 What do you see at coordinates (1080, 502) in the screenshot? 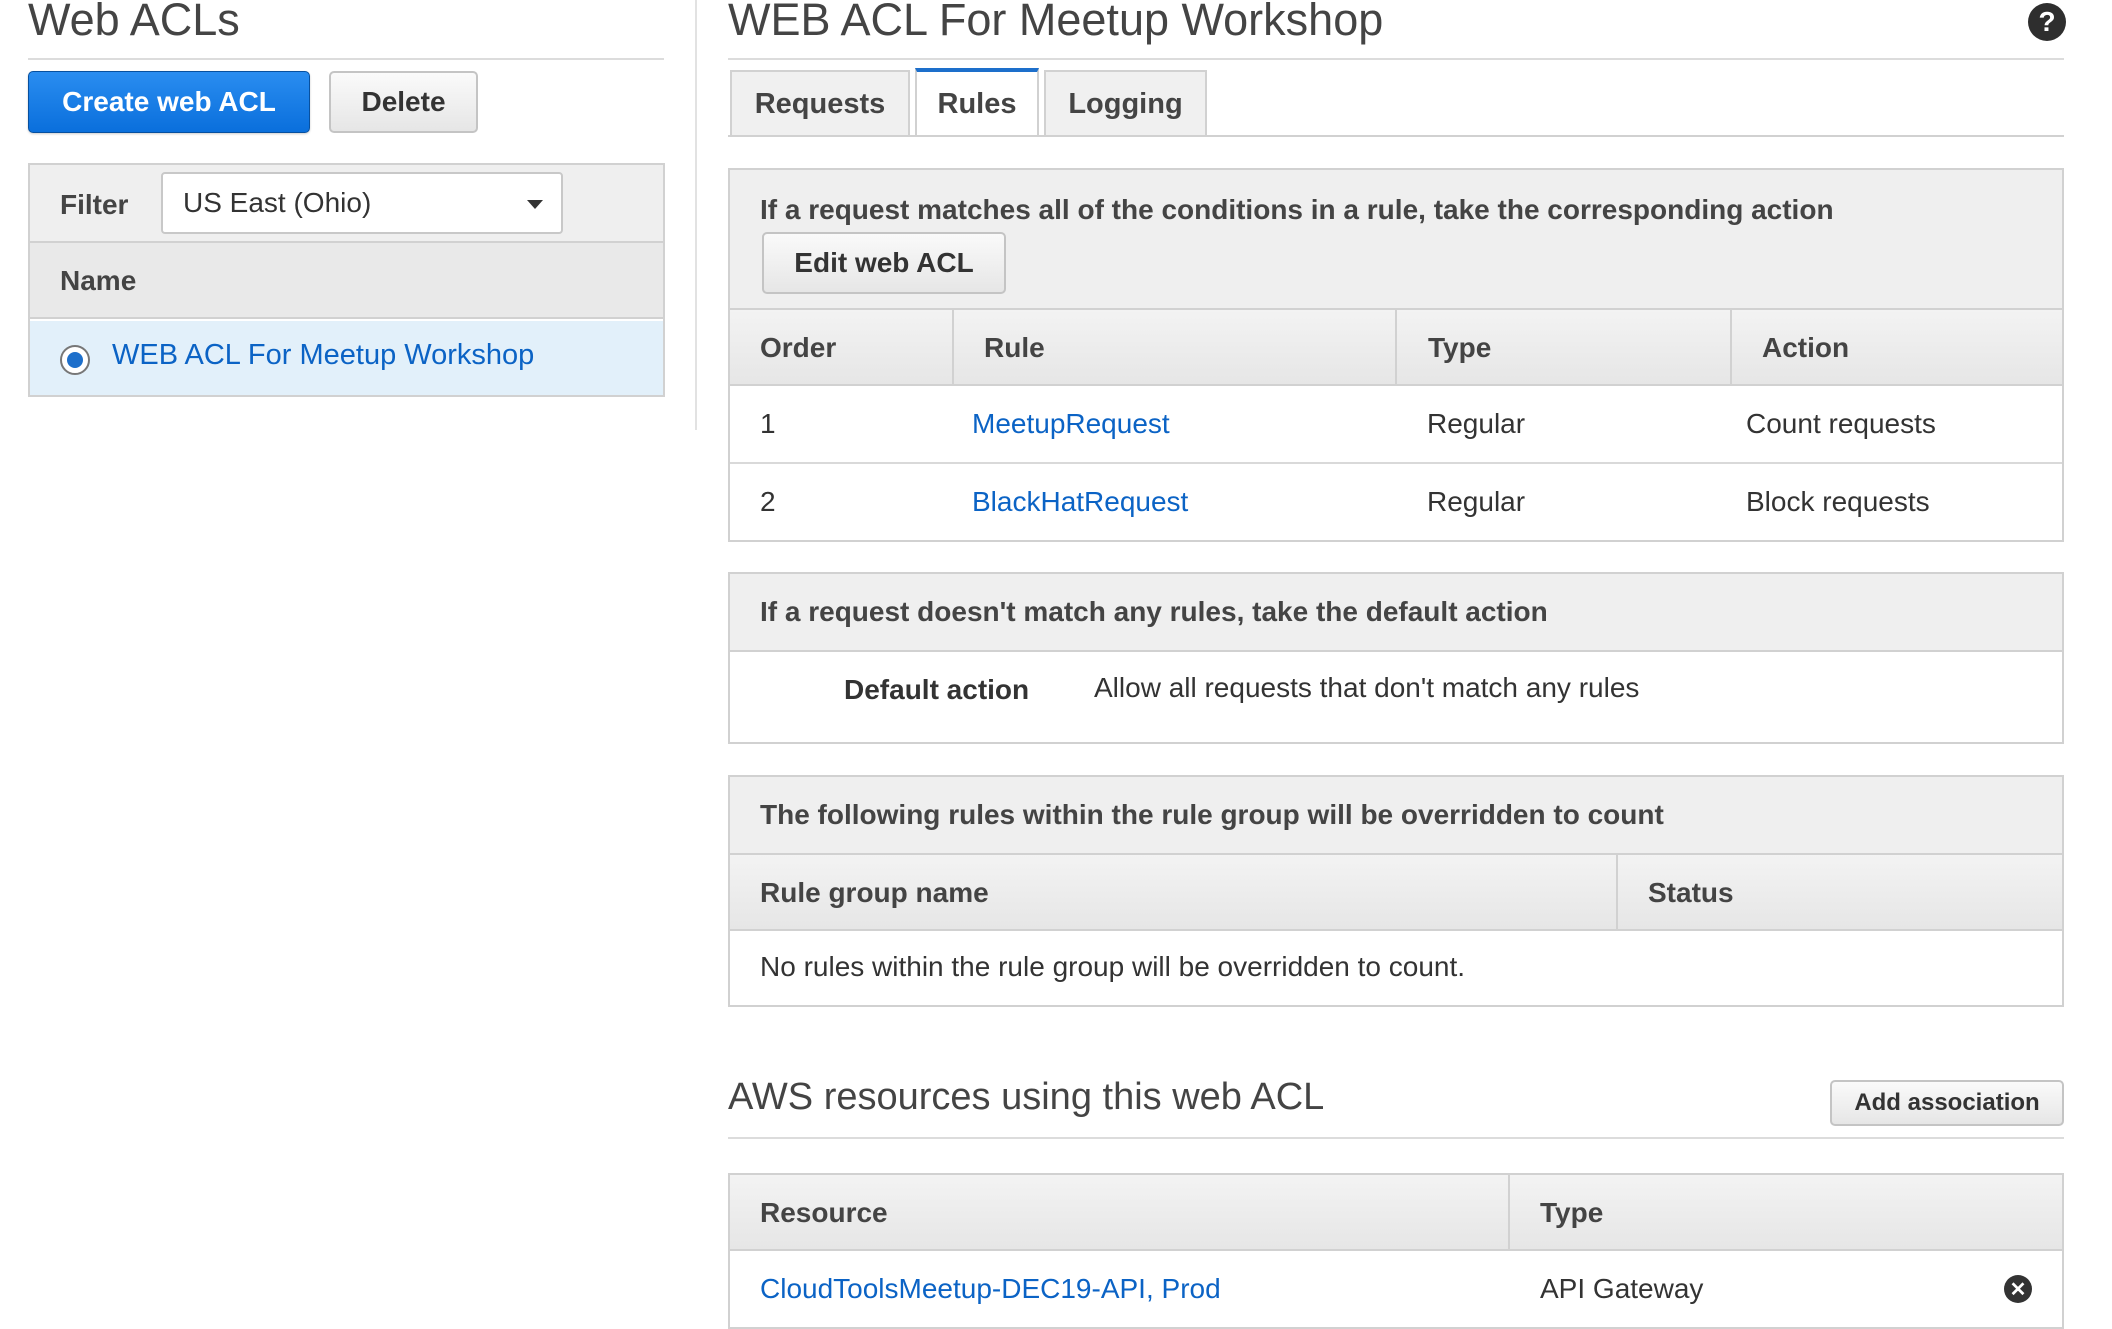
I see `rule-link: BlackHatRequest` at bounding box center [1080, 502].